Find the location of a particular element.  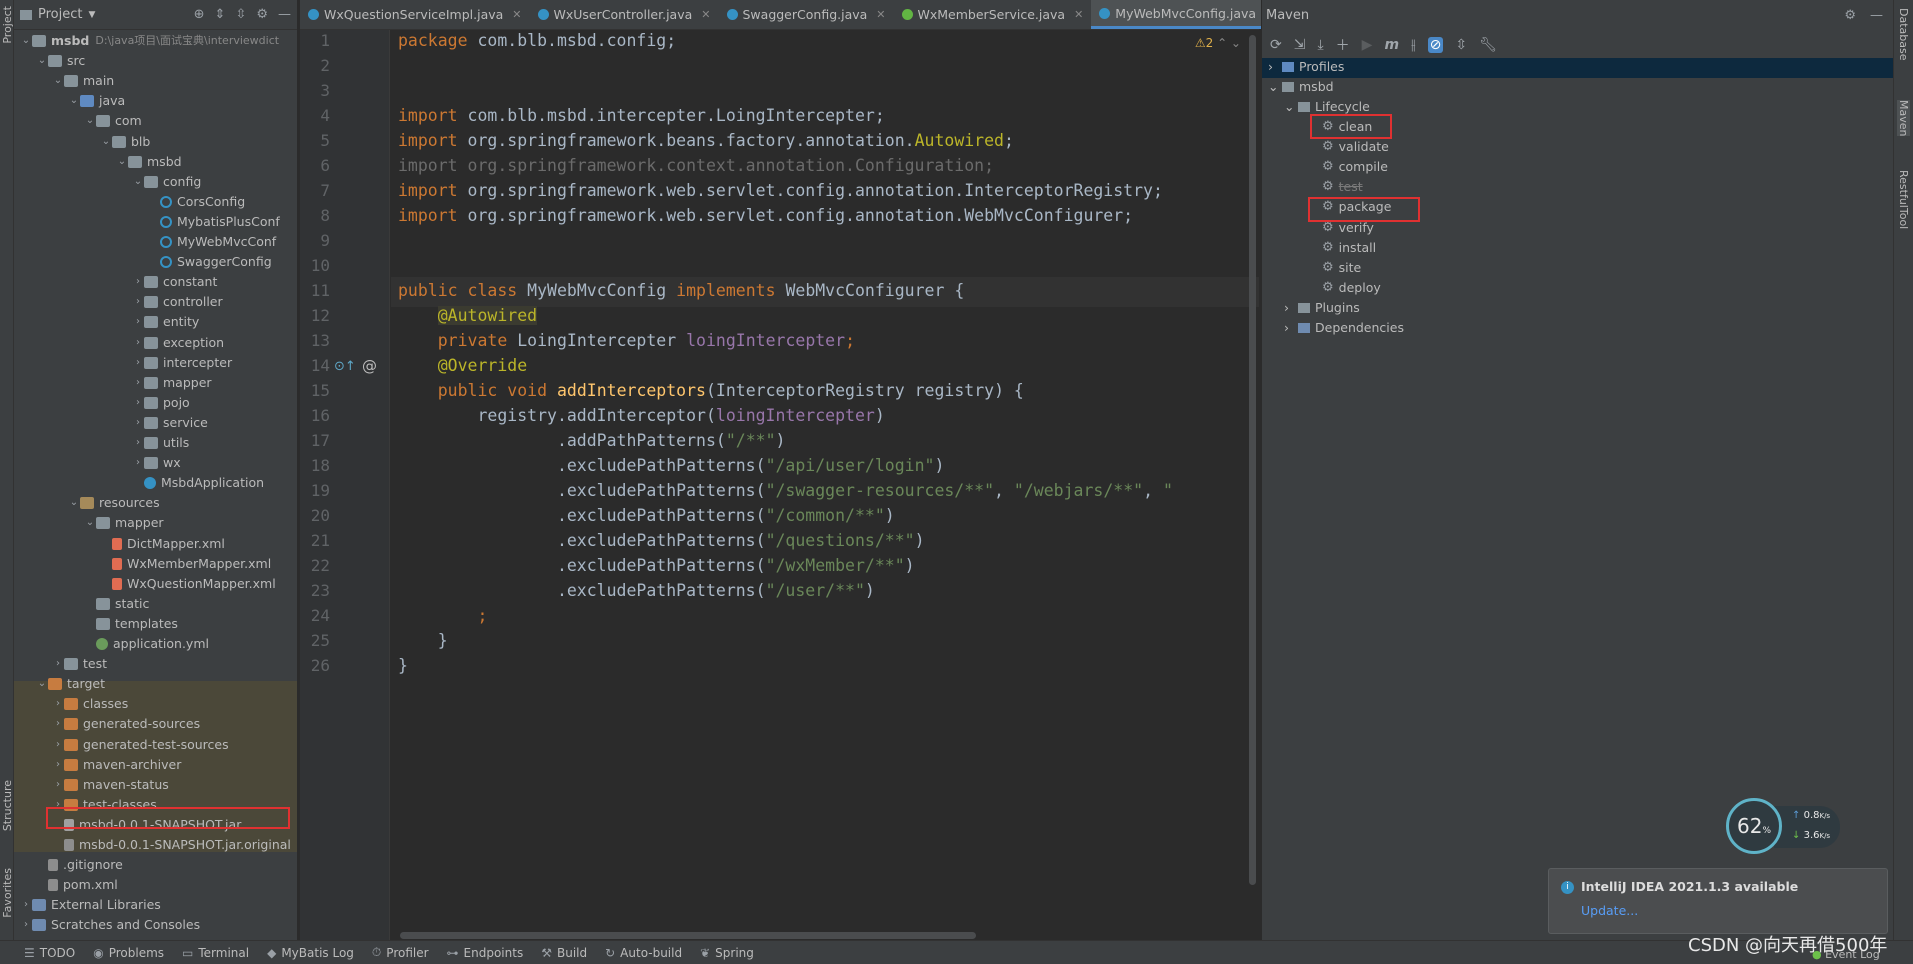

bottom-tab-auto-build: ↻ Auto-build is located at coordinates (643, 953).